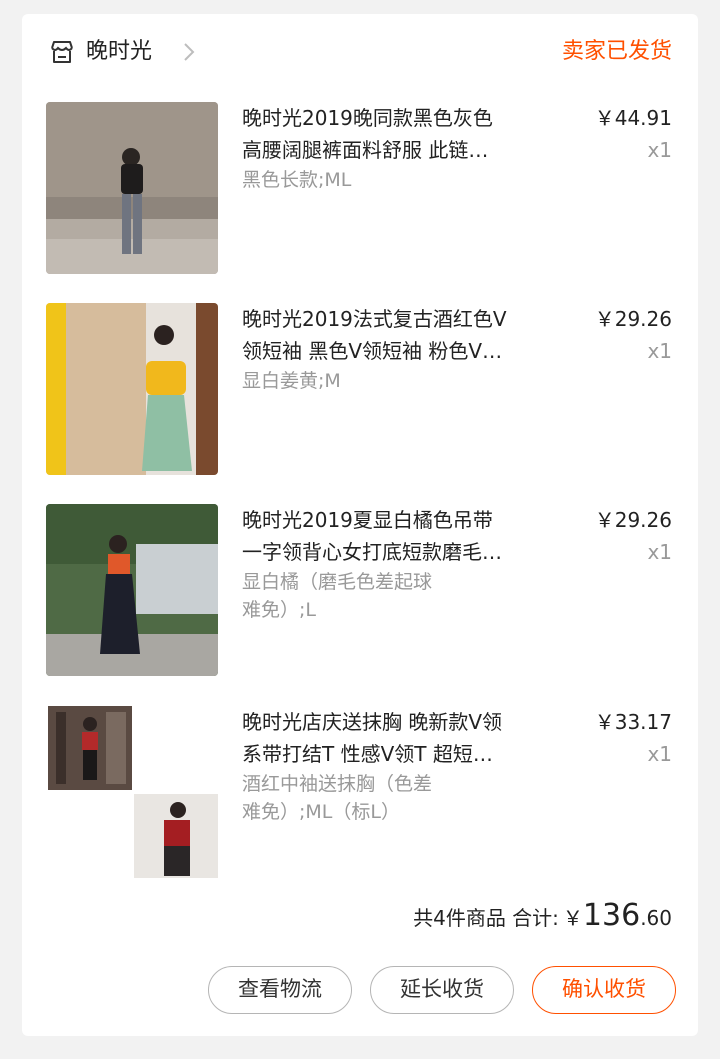  I want to click on shop-header: 晚时光 卖家已发货, so click(360, 52).